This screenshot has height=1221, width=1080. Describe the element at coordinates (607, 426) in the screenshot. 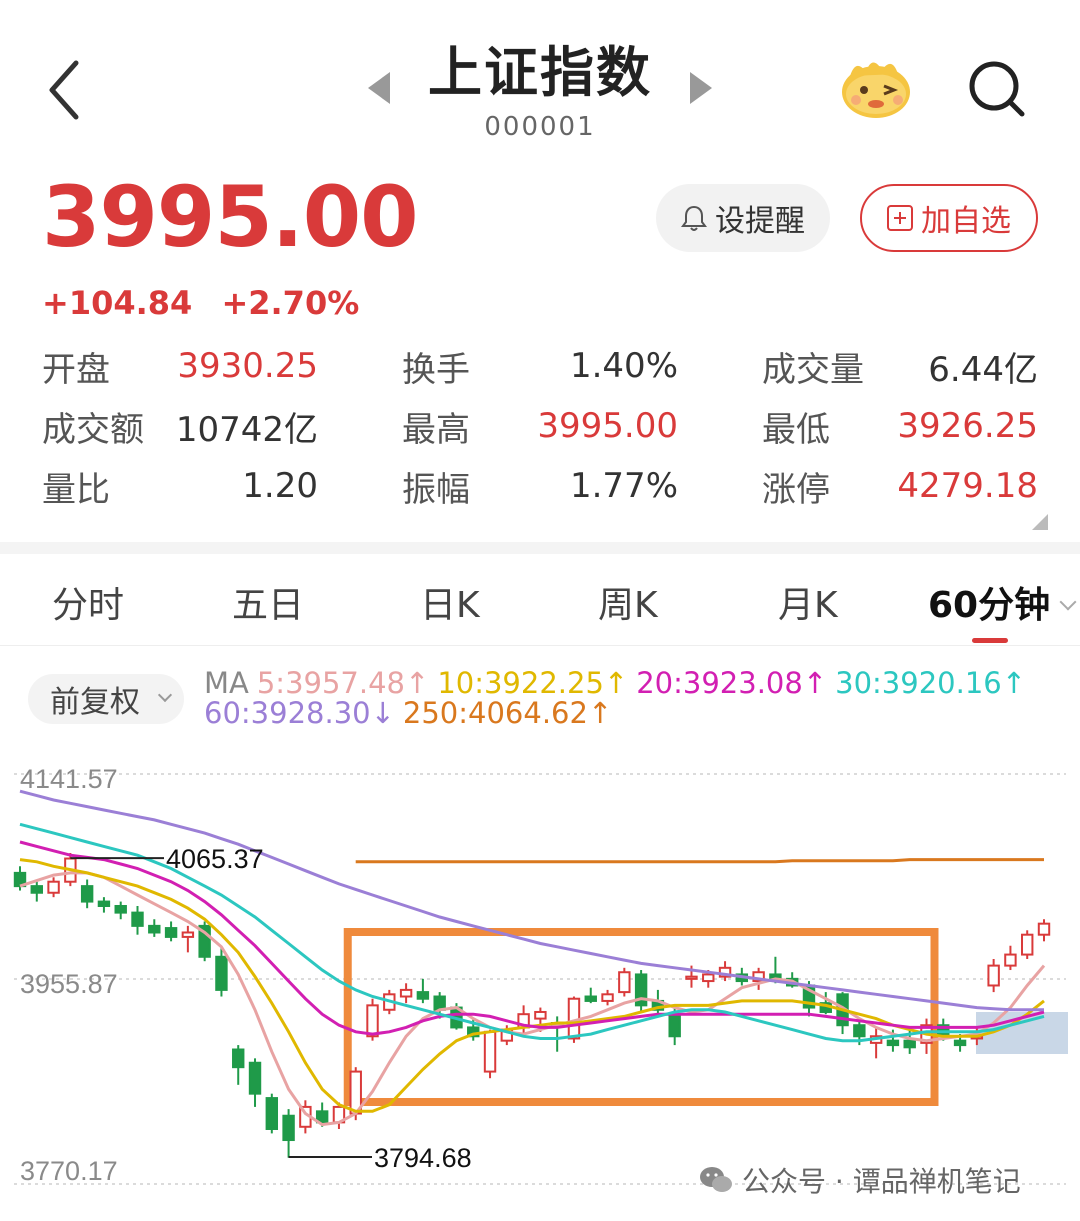

I see `stat-value: 3995.00` at that location.